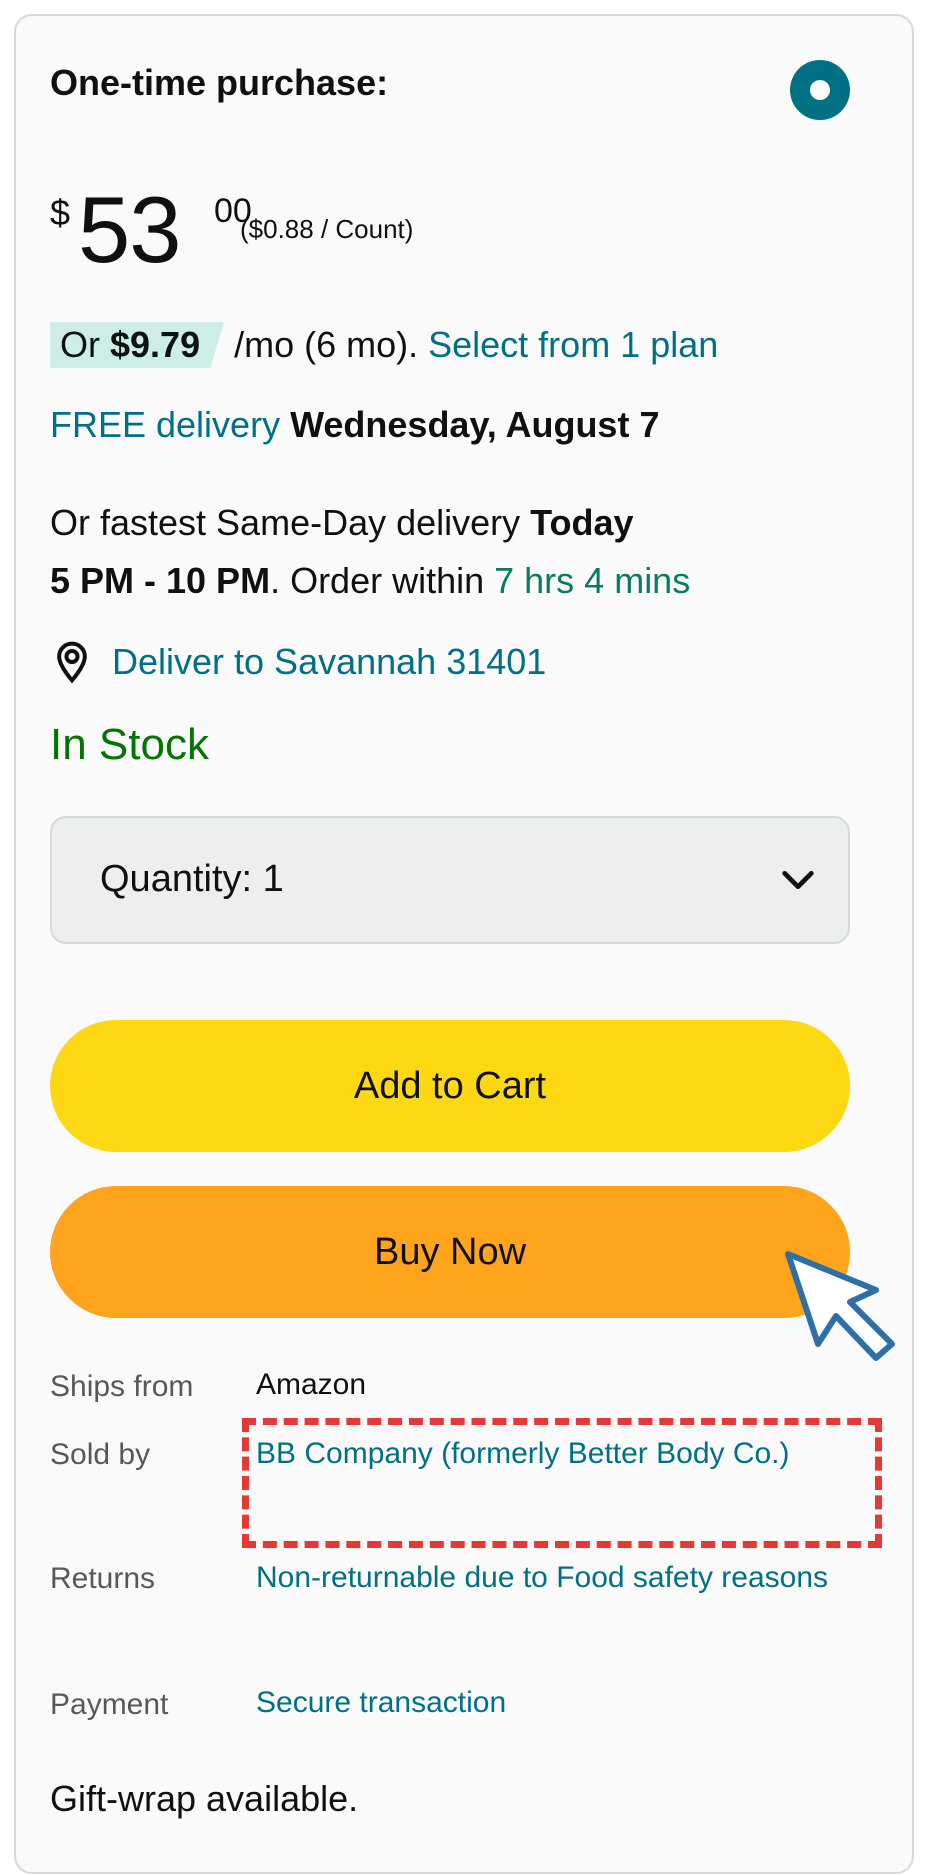 Image resolution: width=928 pixels, height=1874 pixels. What do you see at coordinates (470, 424) in the screenshot?
I see `free-delivery-date: Wednesday, August 7` at bounding box center [470, 424].